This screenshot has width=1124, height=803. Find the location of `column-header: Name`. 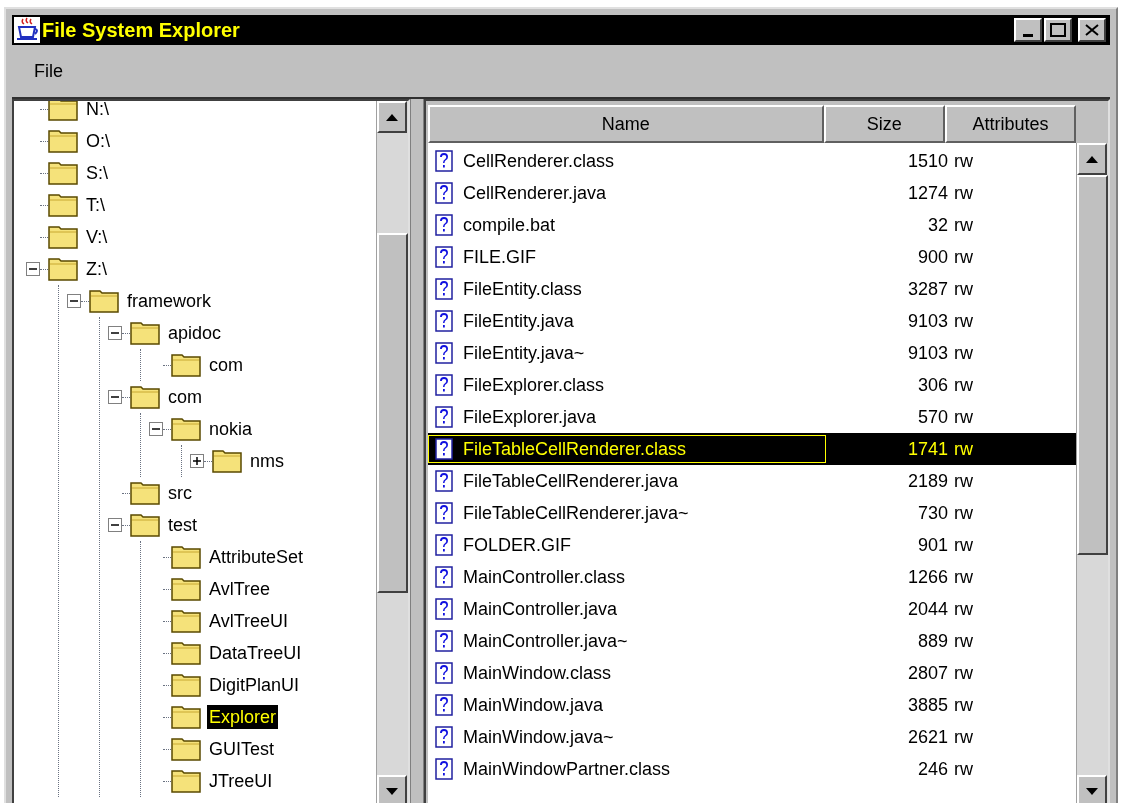

column-header: Name is located at coordinates (626, 124).